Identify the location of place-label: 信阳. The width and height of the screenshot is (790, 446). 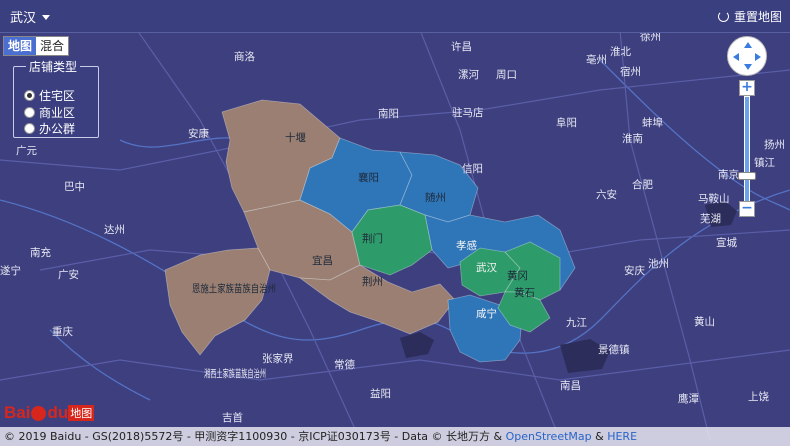
(472, 169).